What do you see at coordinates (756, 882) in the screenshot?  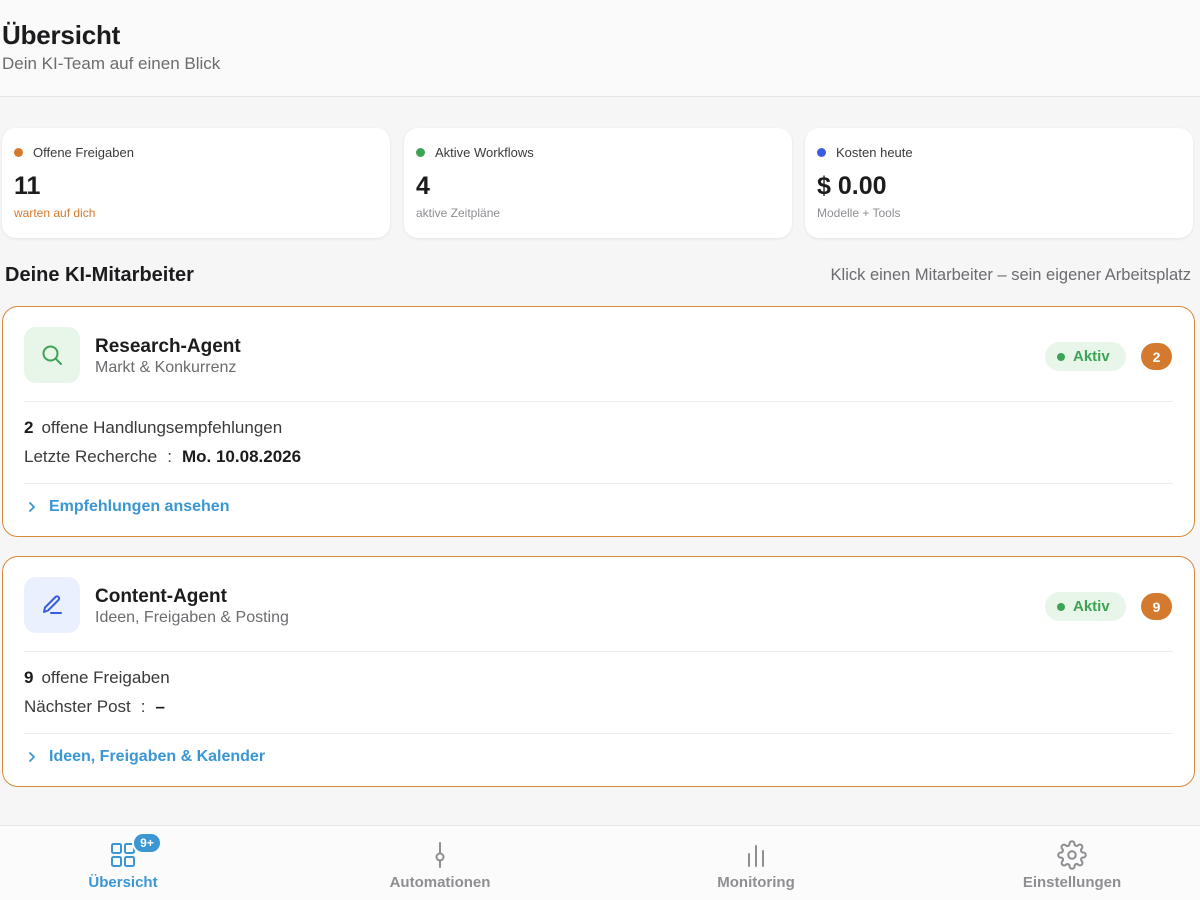 I see `tab-label: Monitoring` at bounding box center [756, 882].